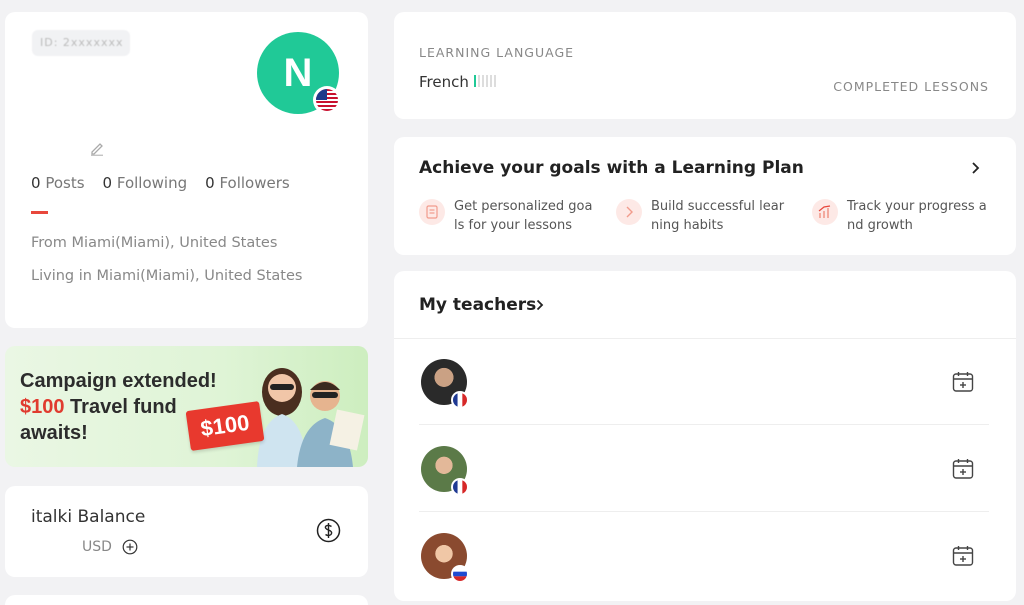 This screenshot has height=605, width=1024. I want to click on balance-currency: USD, so click(97, 547).